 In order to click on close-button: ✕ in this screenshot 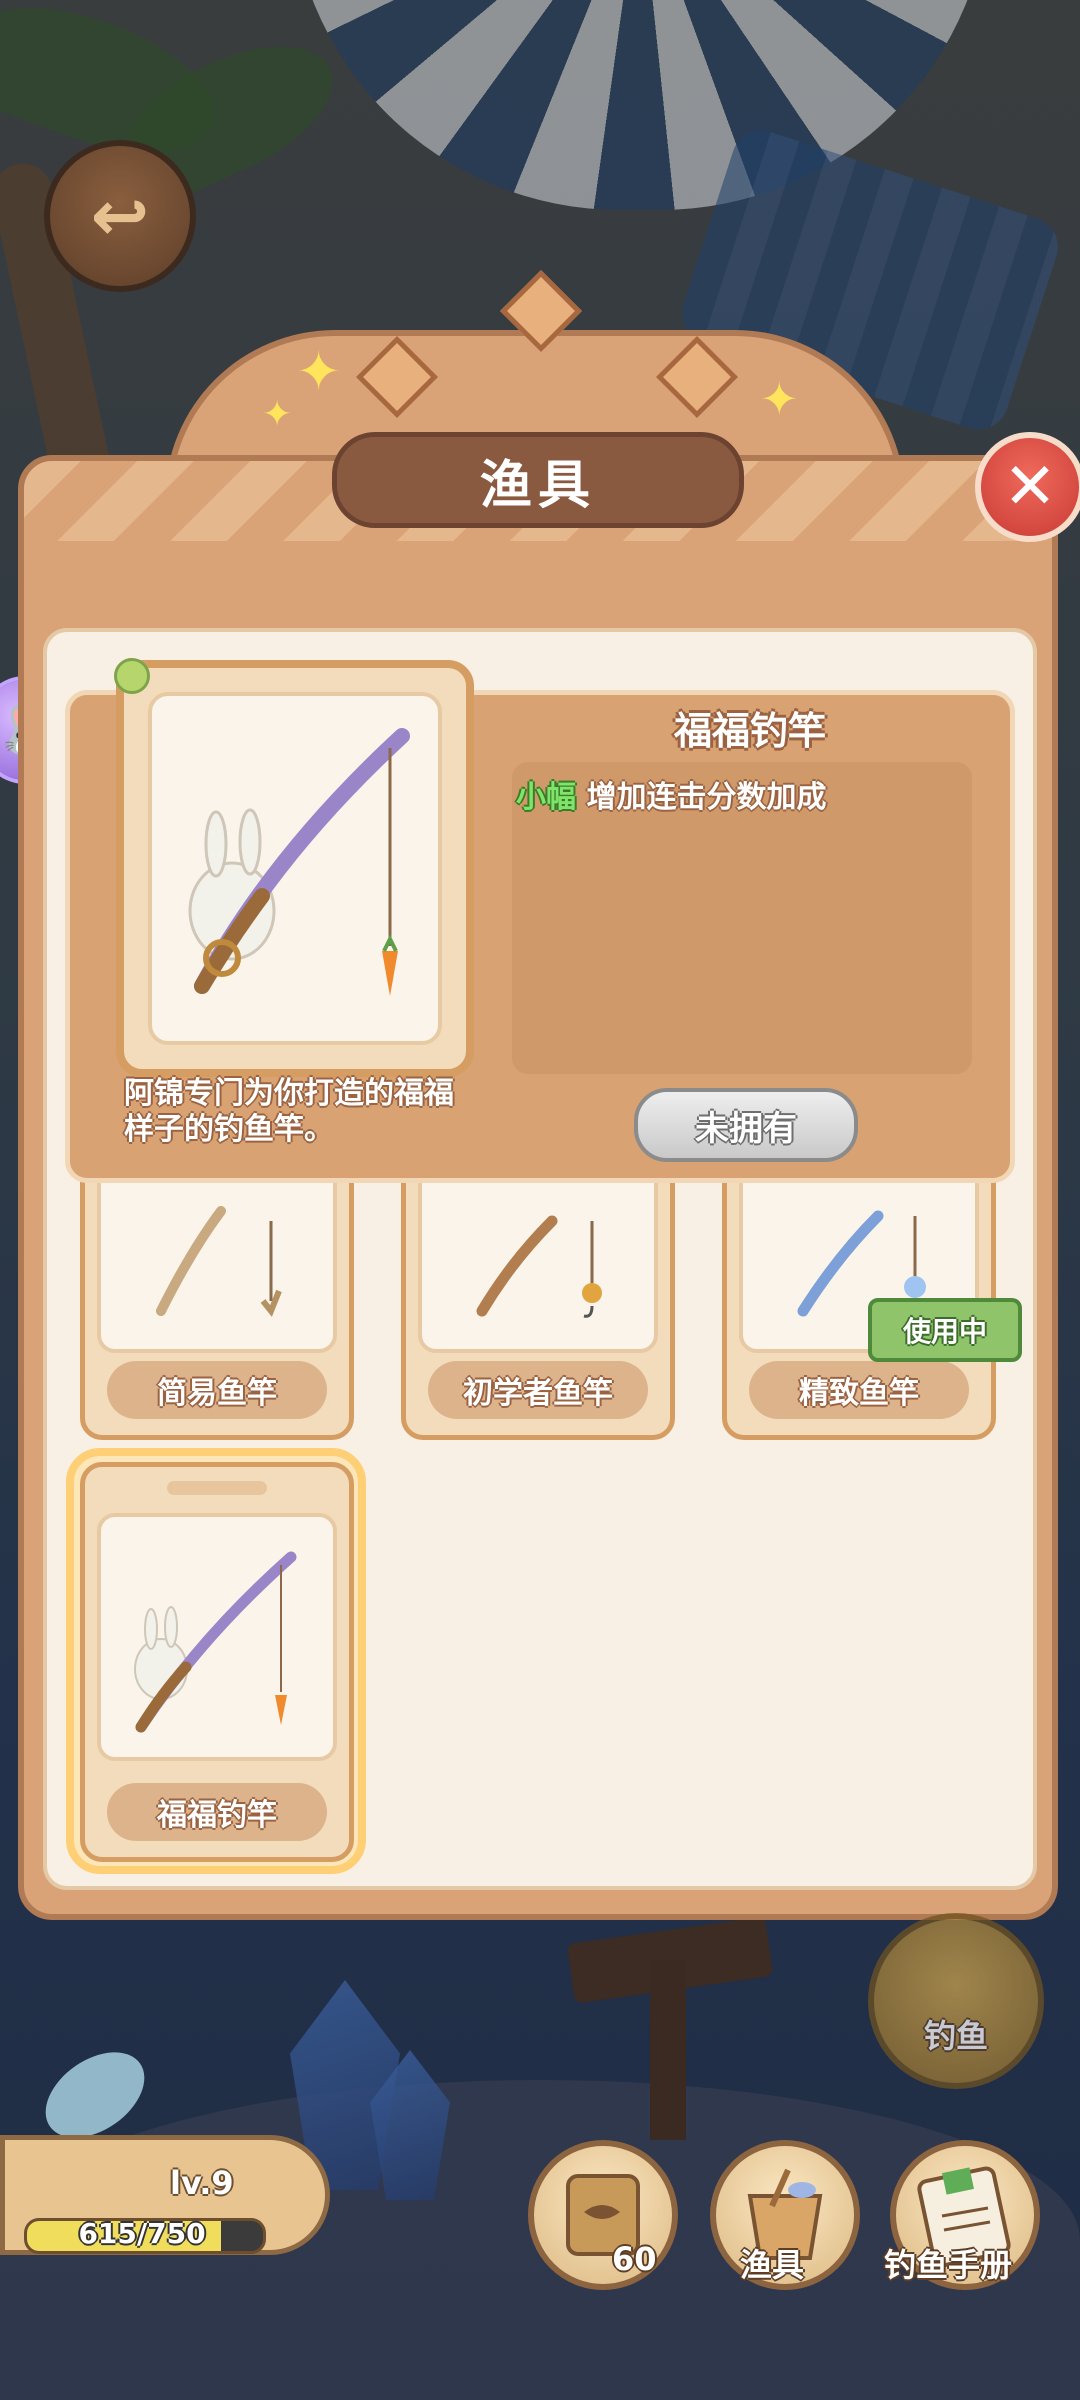, I will do `click(1027, 487)`.